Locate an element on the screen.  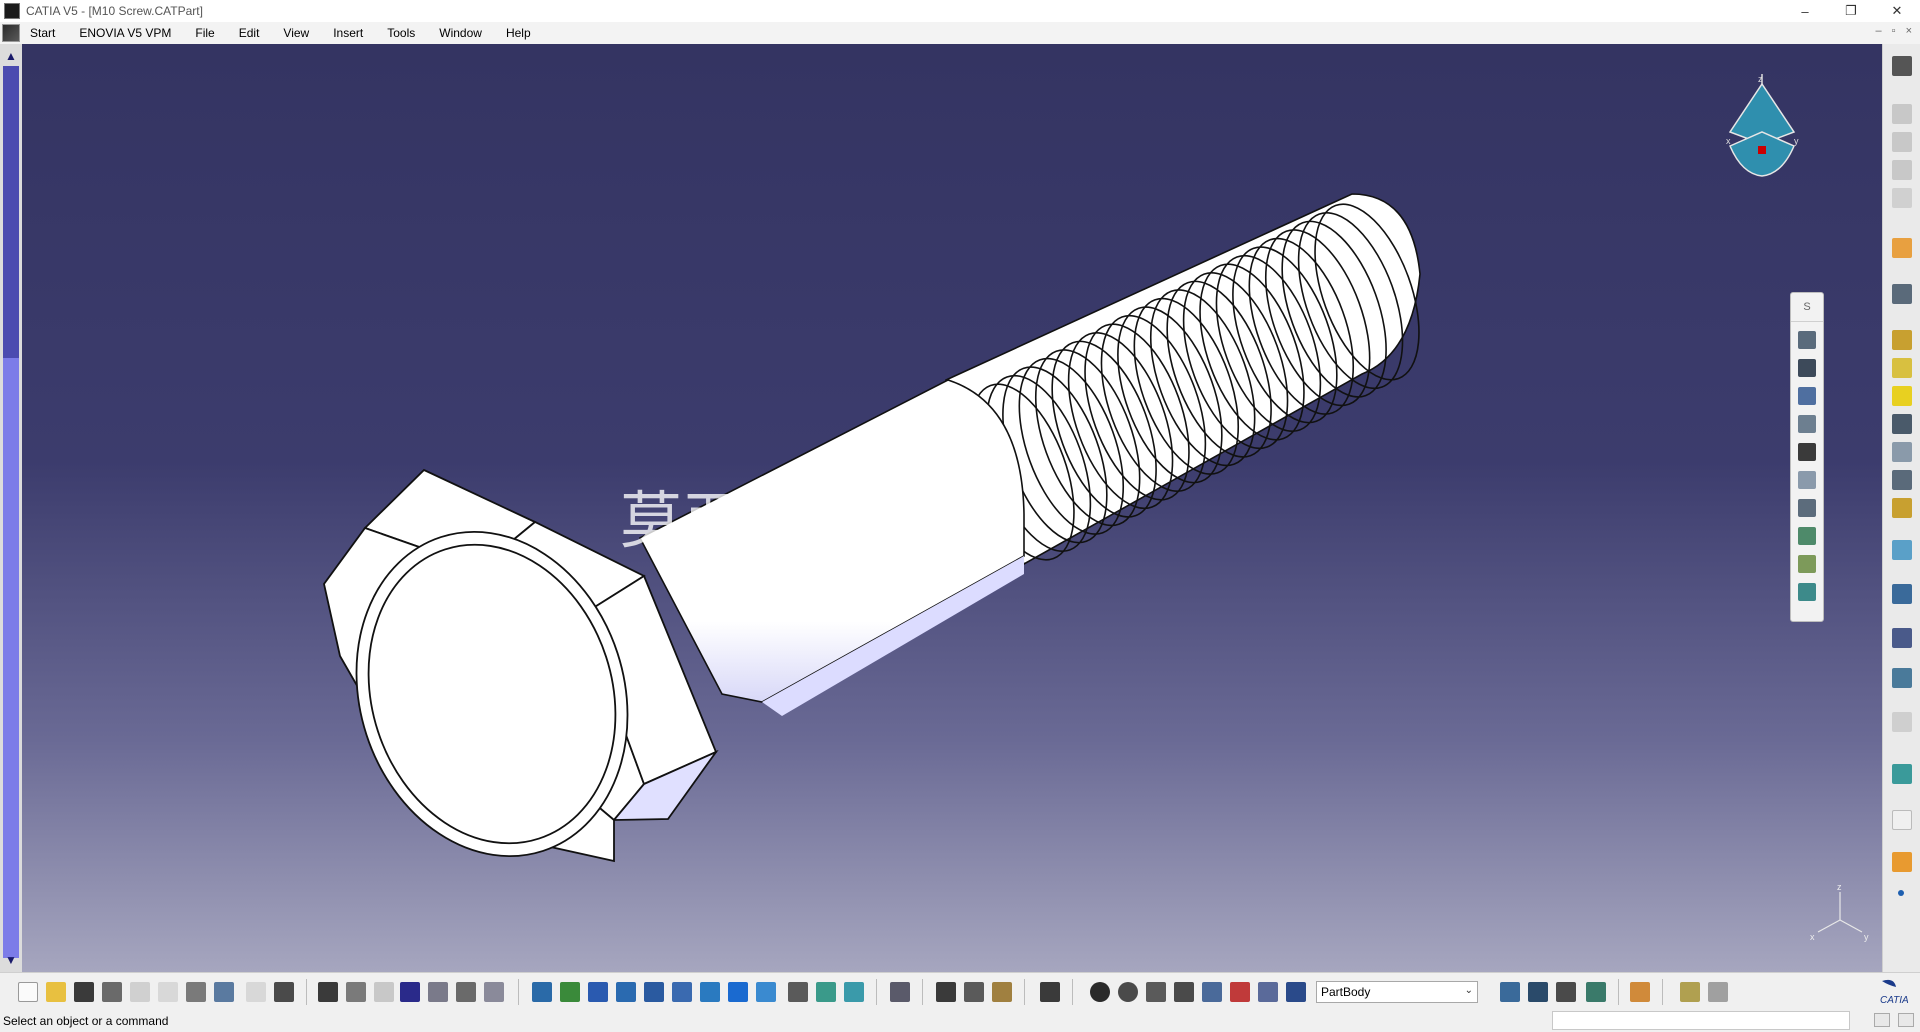
measure-between-icon is located at coordinates (946, 992).